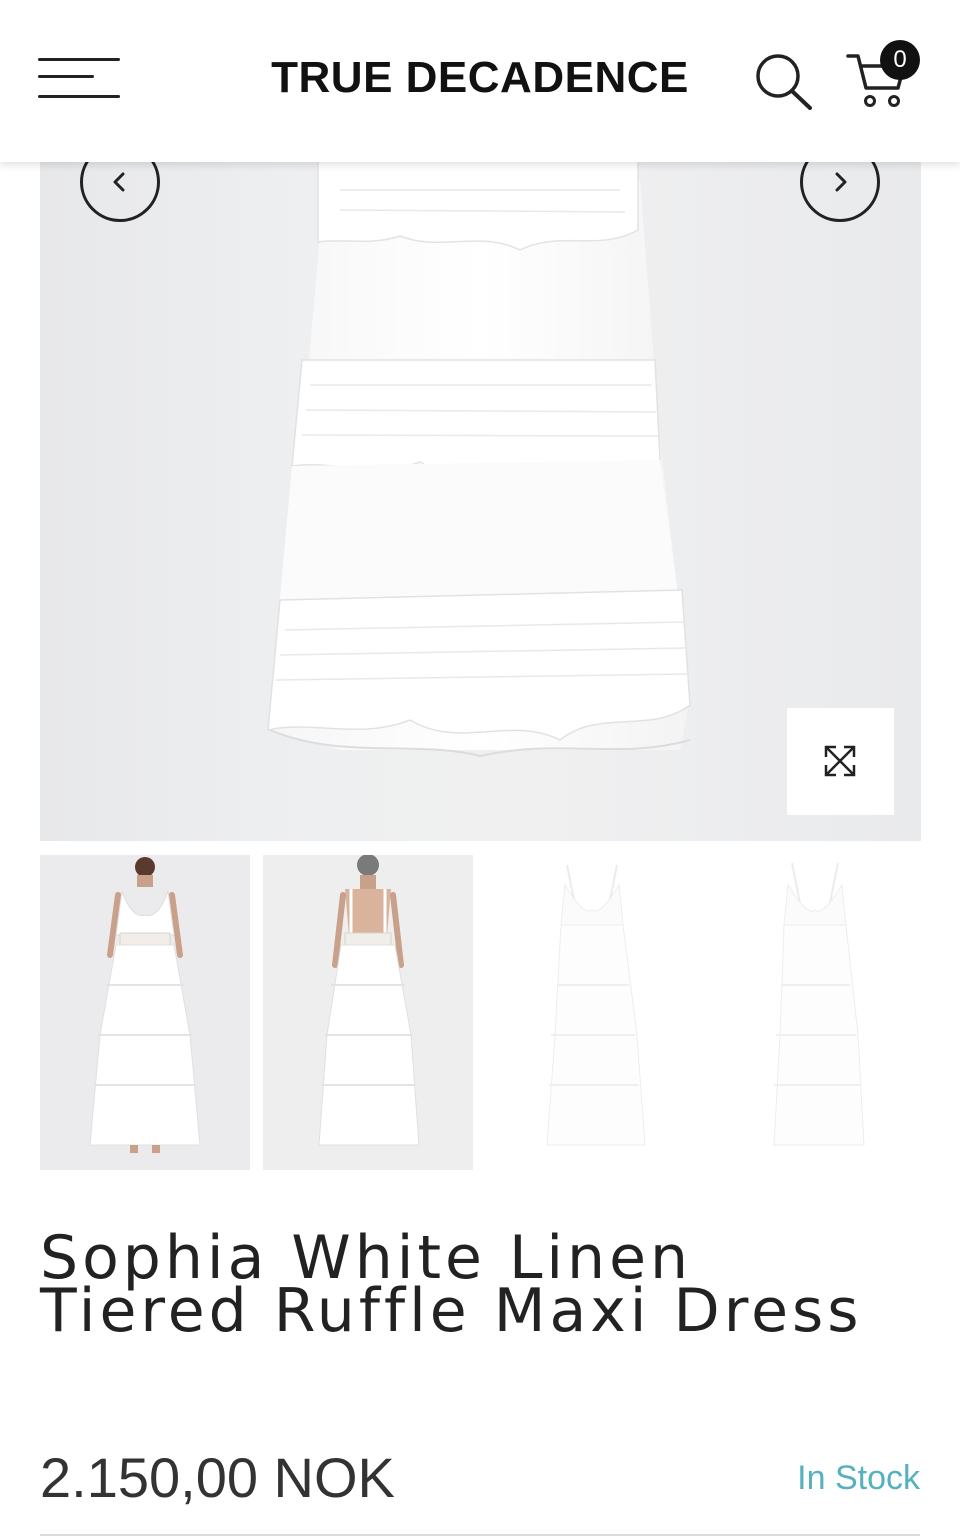  What do you see at coordinates (480, 78) in the screenshot?
I see `brand-logo: TRUE DECADENCE` at bounding box center [480, 78].